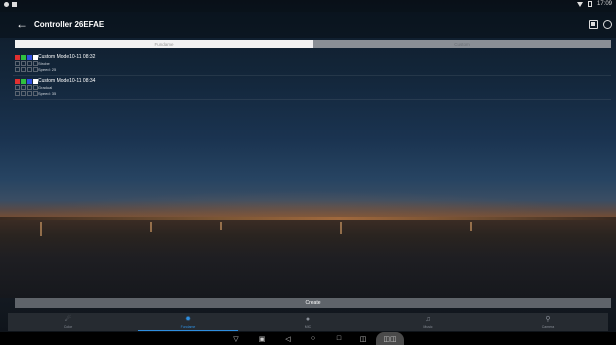  I want to click on nav-label: MIC, so click(308, 326).